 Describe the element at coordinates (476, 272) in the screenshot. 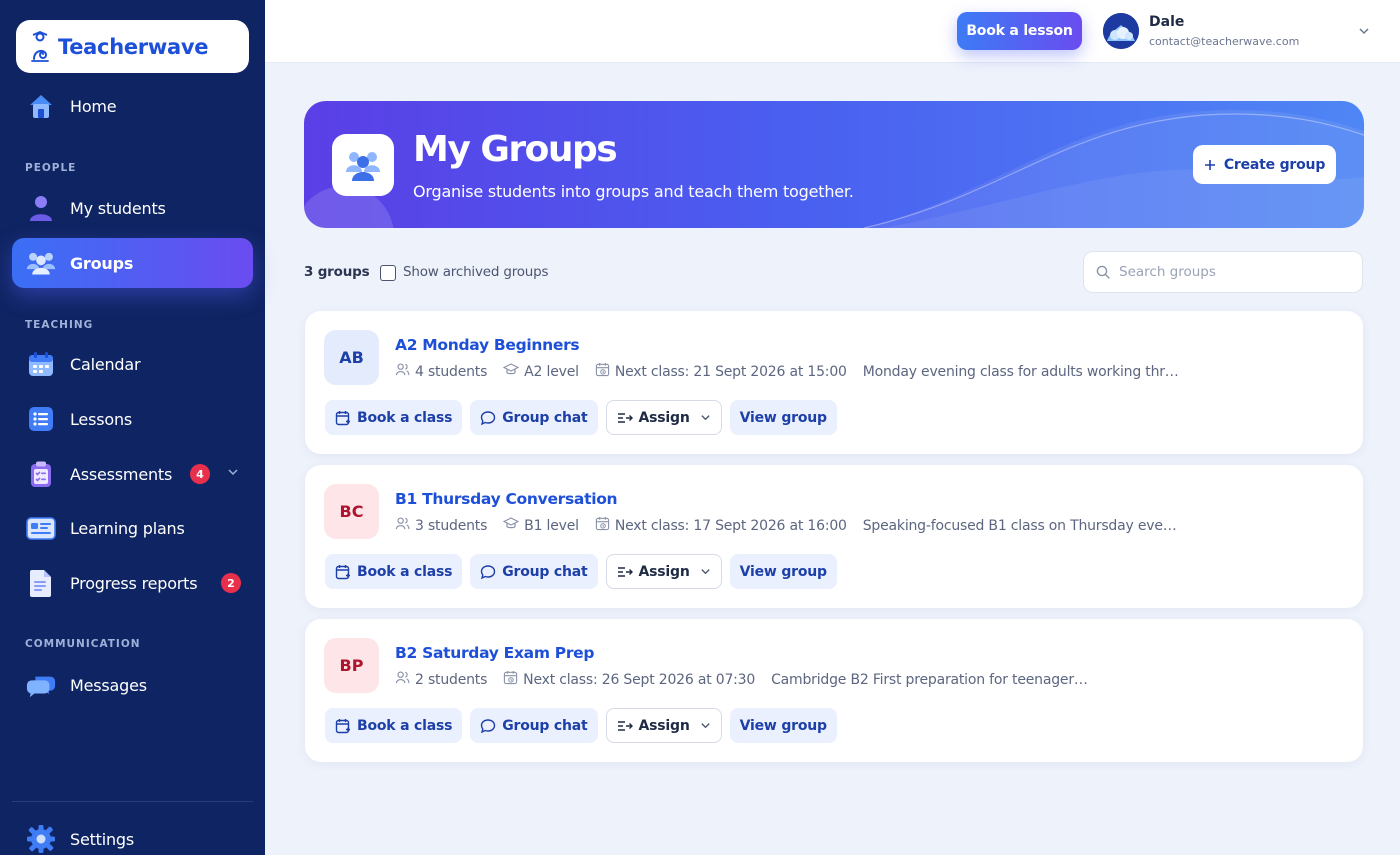

I see `show-archived-label: Show archived groups` at that location.